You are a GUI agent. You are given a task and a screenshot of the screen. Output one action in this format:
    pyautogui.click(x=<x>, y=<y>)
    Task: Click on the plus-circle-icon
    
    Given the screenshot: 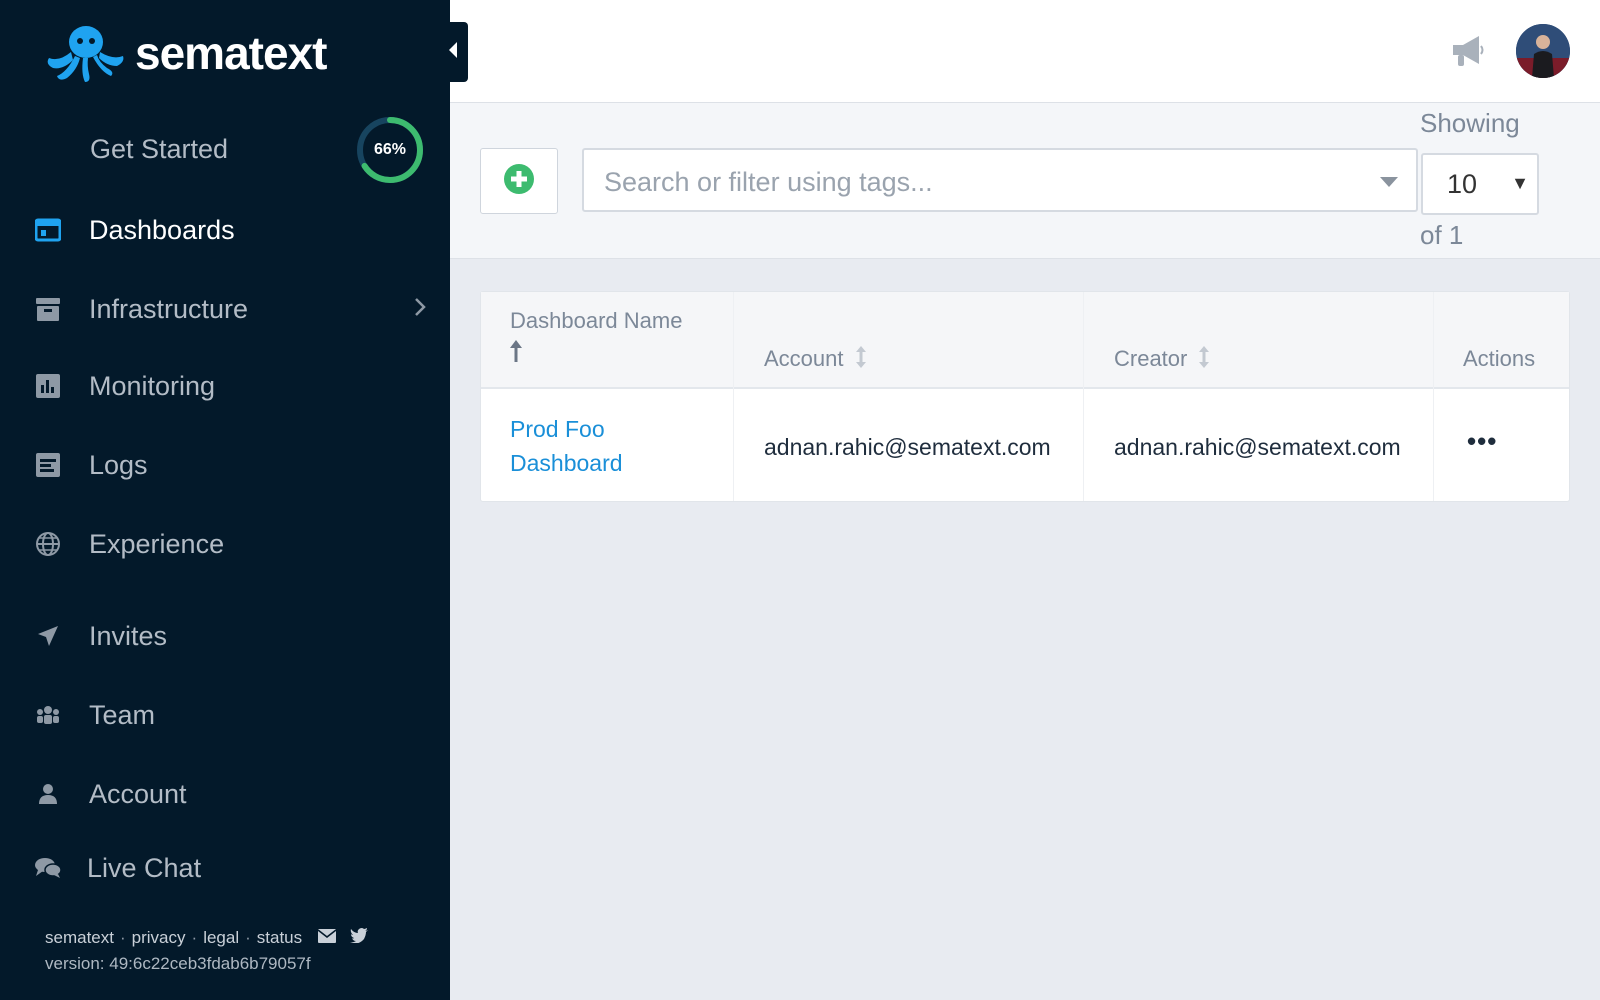 What is the action you would take?
    pyautogui.click(x=519, y=181)
    